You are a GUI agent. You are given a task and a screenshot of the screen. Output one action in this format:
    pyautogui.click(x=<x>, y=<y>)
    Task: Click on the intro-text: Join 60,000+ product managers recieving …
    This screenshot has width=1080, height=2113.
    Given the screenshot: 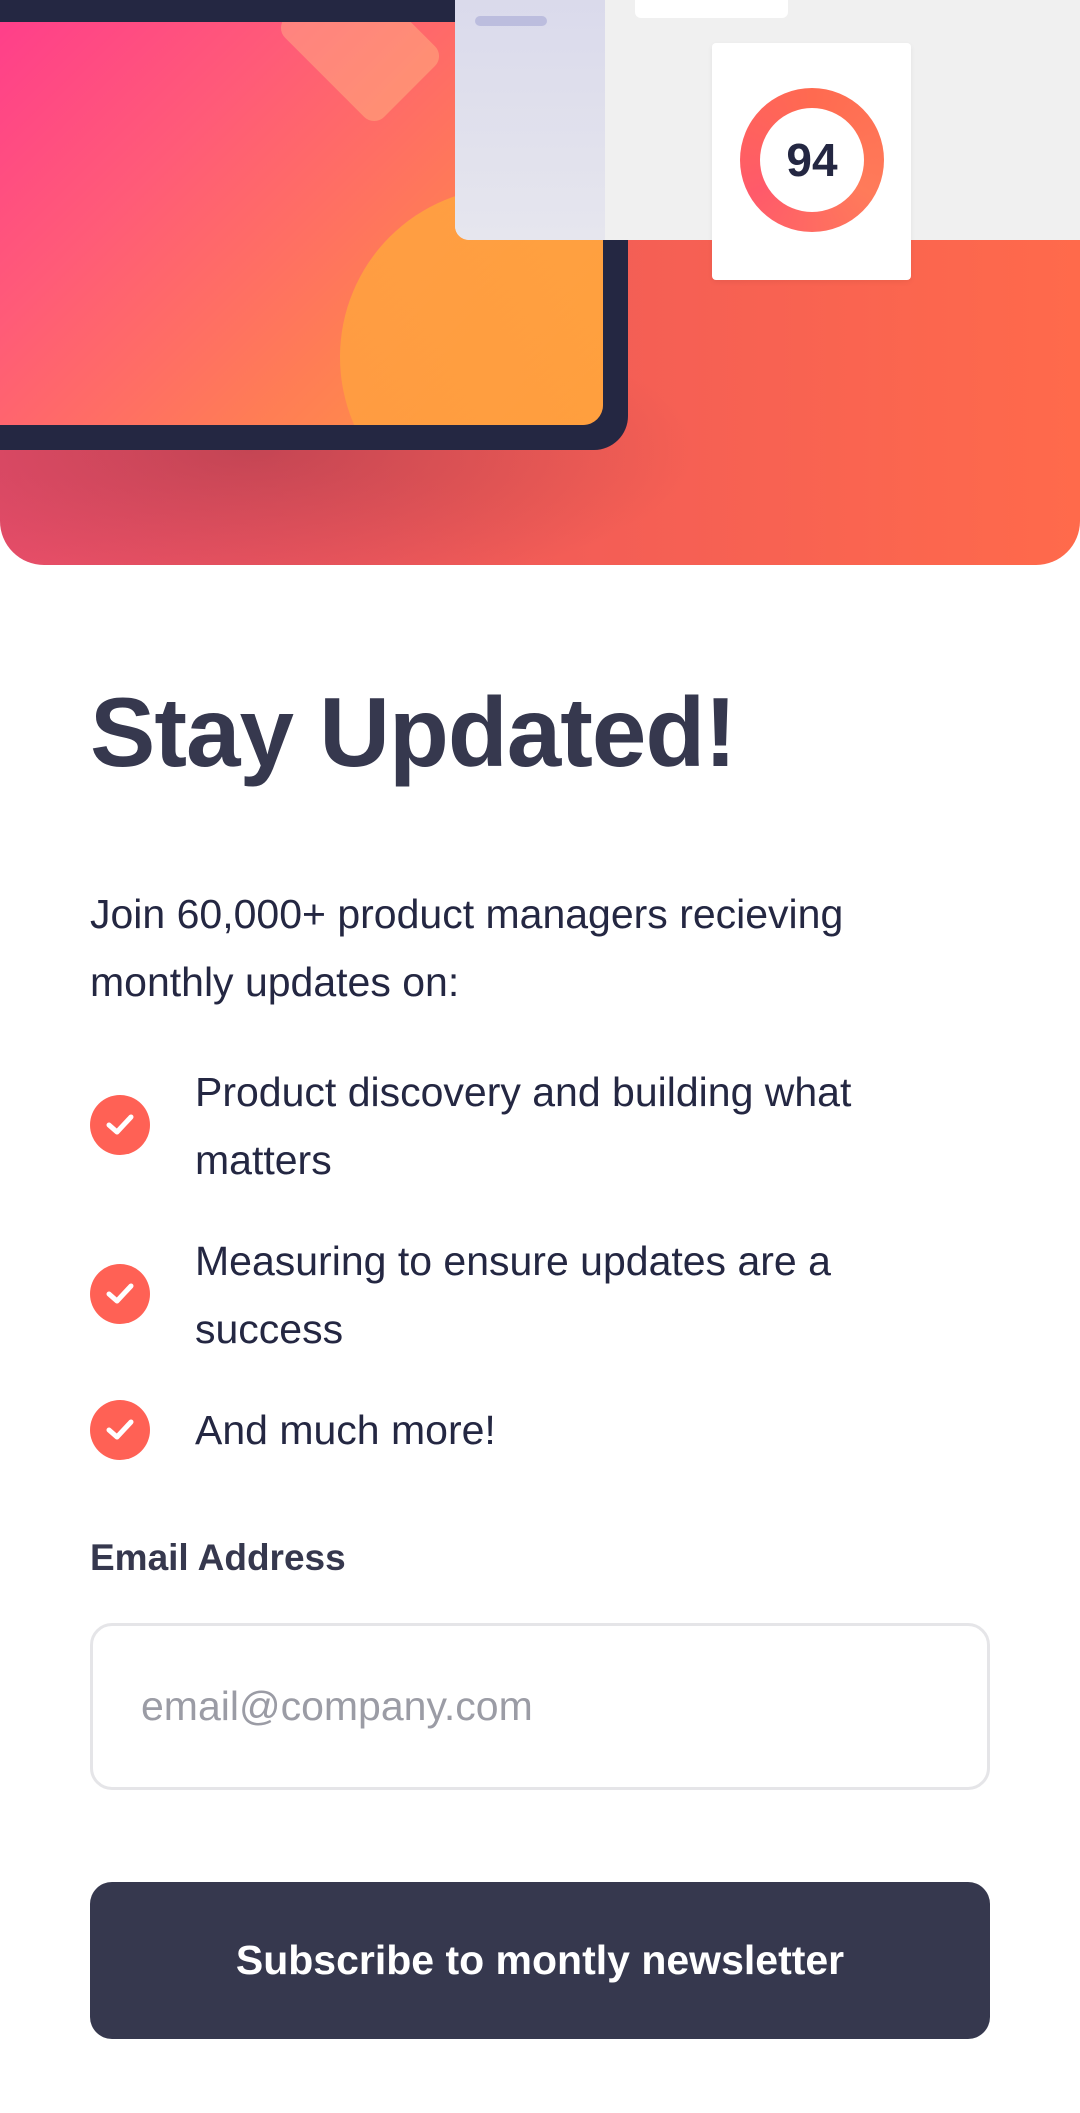 What is the action you would take?
    pyautogui.click(x=467, y=948)
    